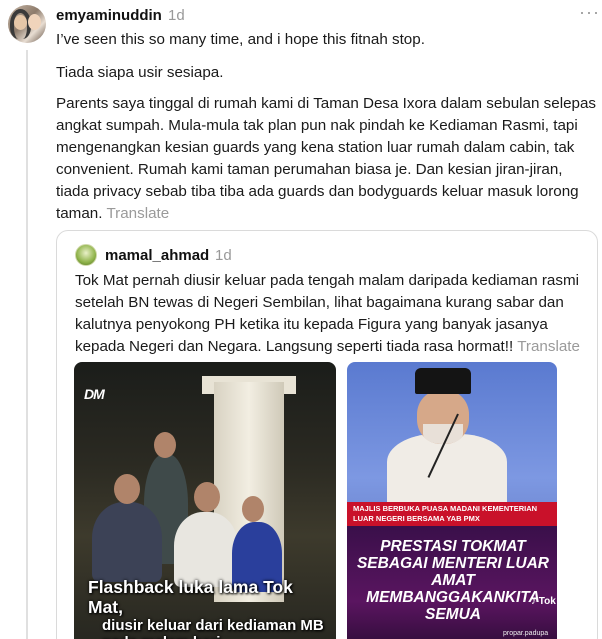  I want to click on post-username: emyaminuddin, so click(109, 15).